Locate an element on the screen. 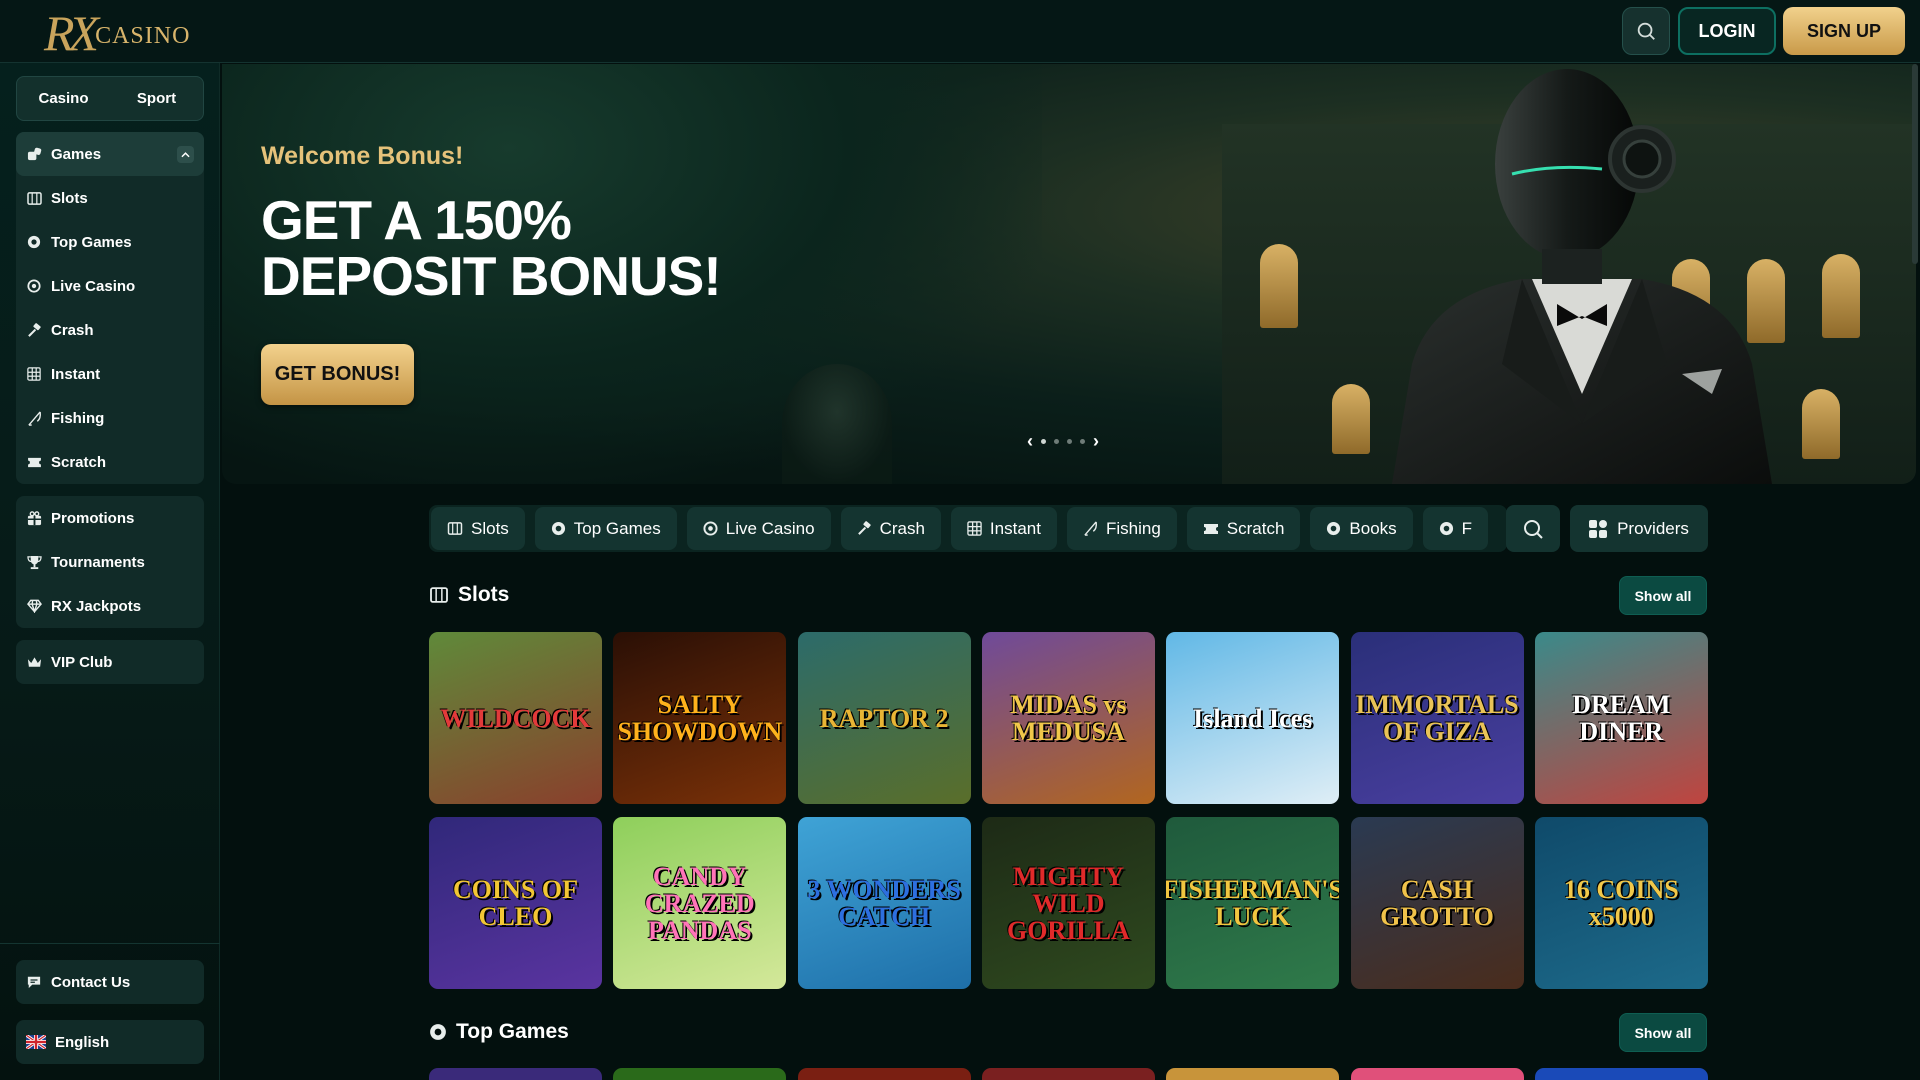 The height and width of the screenshot is (1080, 1920). login-button: LOGIN is located at coordinates (1727, 31).